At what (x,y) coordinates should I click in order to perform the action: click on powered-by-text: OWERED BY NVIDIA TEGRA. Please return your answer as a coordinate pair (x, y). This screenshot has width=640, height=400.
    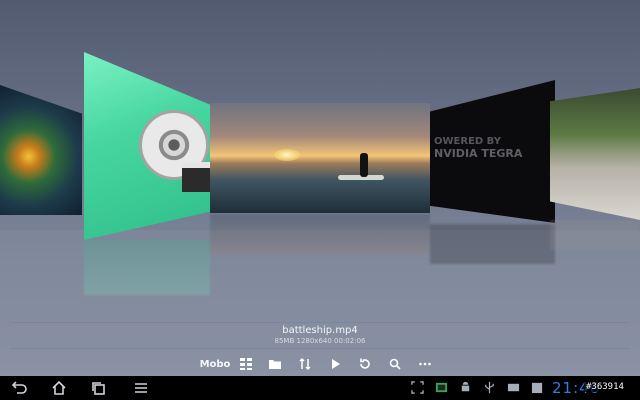
    Looking at the image, I should click on (489, 148).